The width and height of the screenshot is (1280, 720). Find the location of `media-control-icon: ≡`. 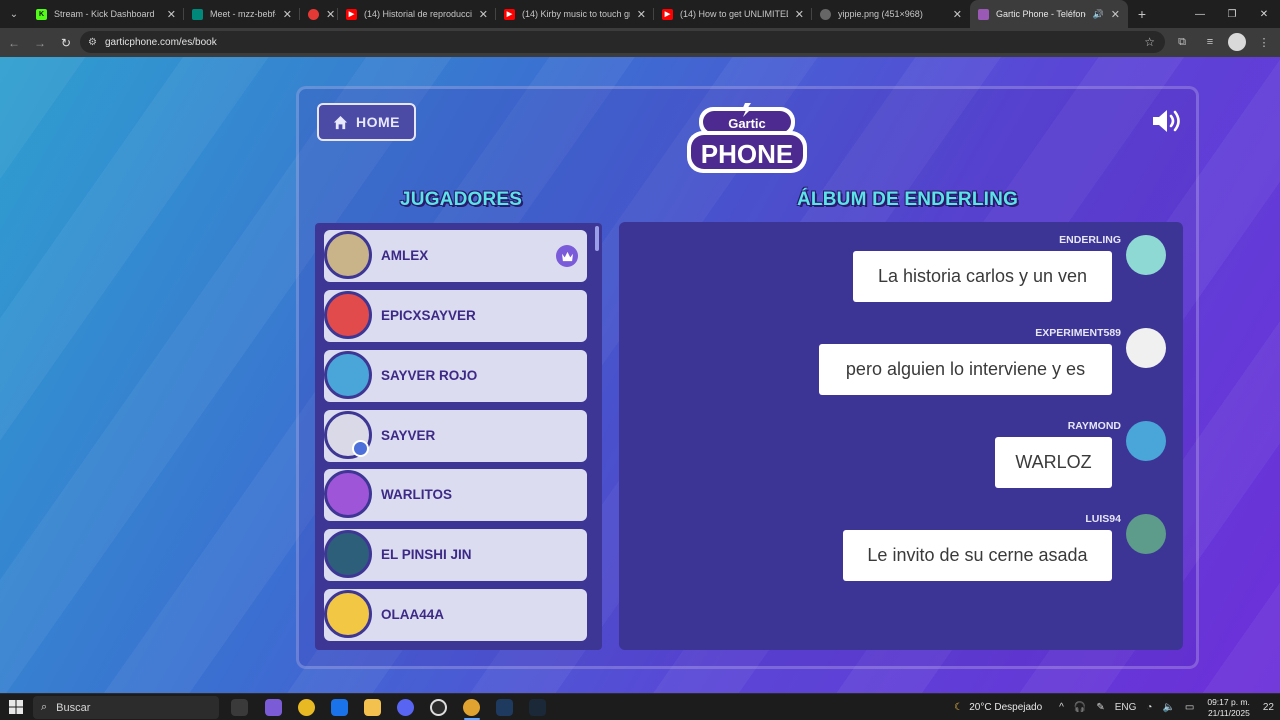

media-control-icon: ≡ is located at coordinates (1210, 42).